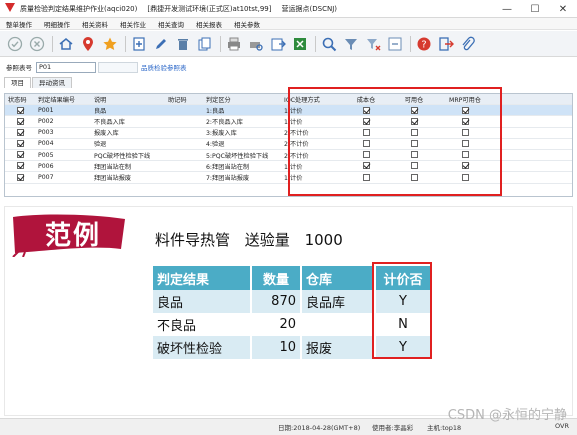  I want to click on close-button: ✕, so click(563, 9).